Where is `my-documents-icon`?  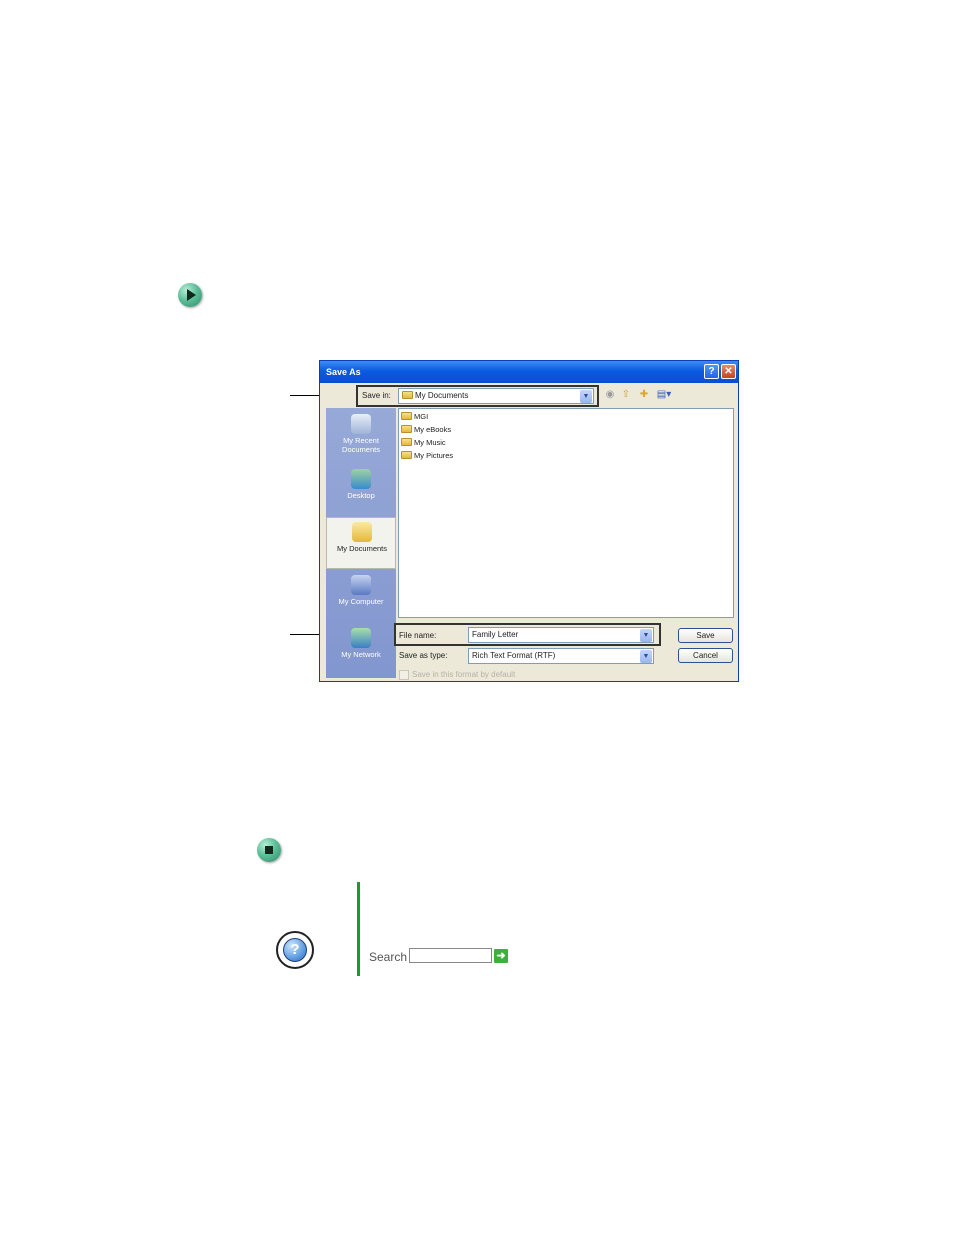
my-documents-icon is located at coordinates (362, 532).